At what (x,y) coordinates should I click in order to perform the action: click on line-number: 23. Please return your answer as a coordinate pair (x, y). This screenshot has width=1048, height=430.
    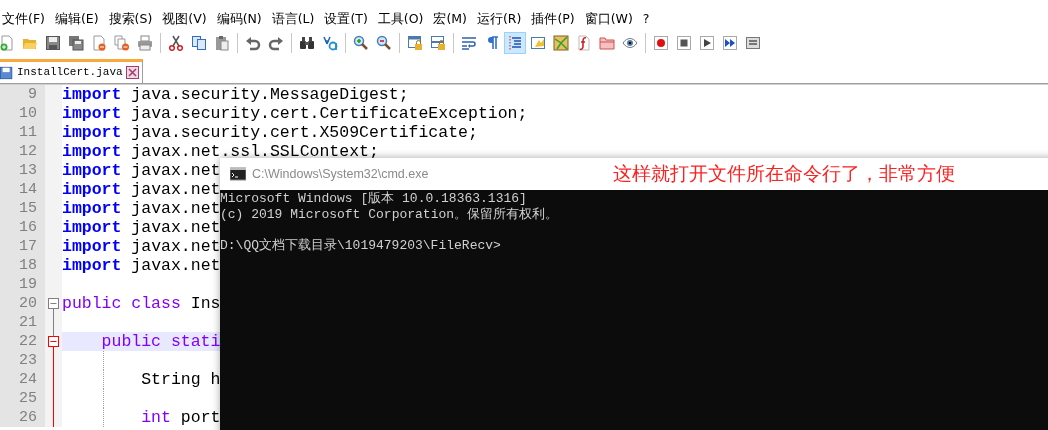
    Looking at the image, I should click on (28, 360).